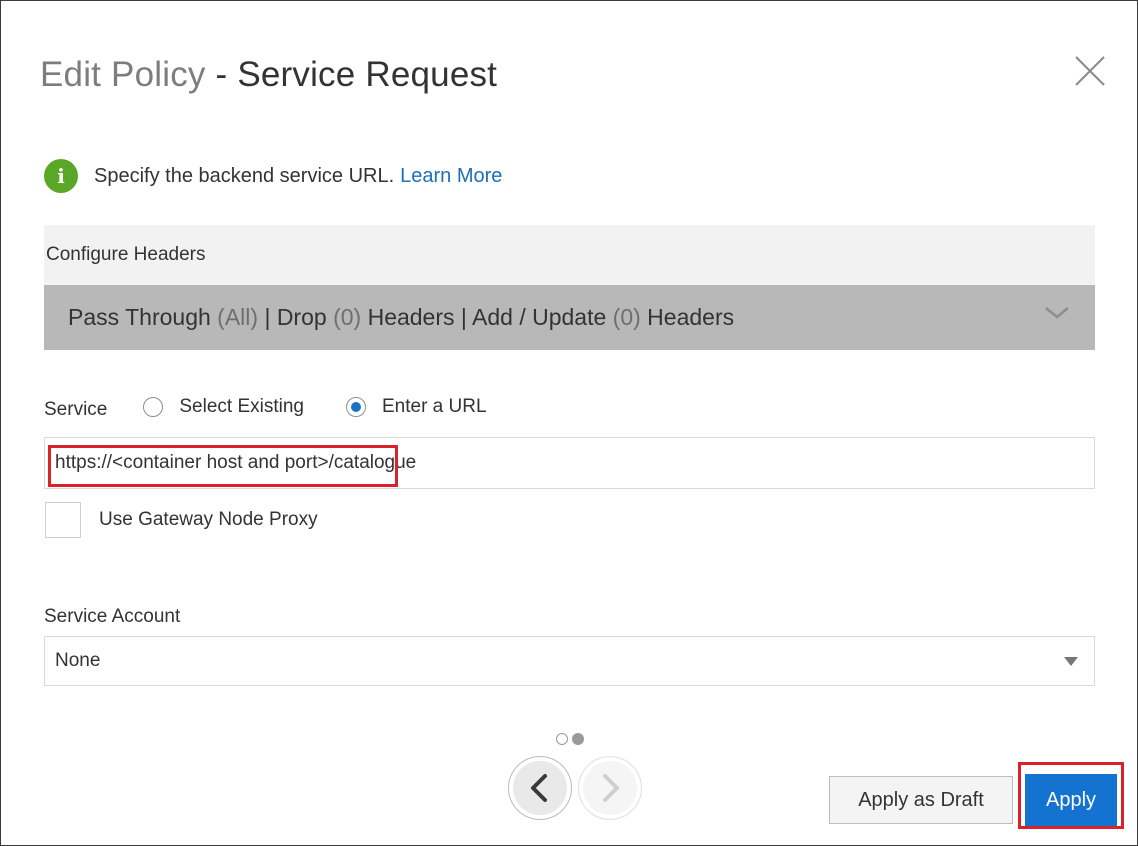 The image size is (1138, 846). Describe the element at coordinates (921, 800) in the screenshot. I see `apply-as-draft-button: Apply as Draft` at that location.